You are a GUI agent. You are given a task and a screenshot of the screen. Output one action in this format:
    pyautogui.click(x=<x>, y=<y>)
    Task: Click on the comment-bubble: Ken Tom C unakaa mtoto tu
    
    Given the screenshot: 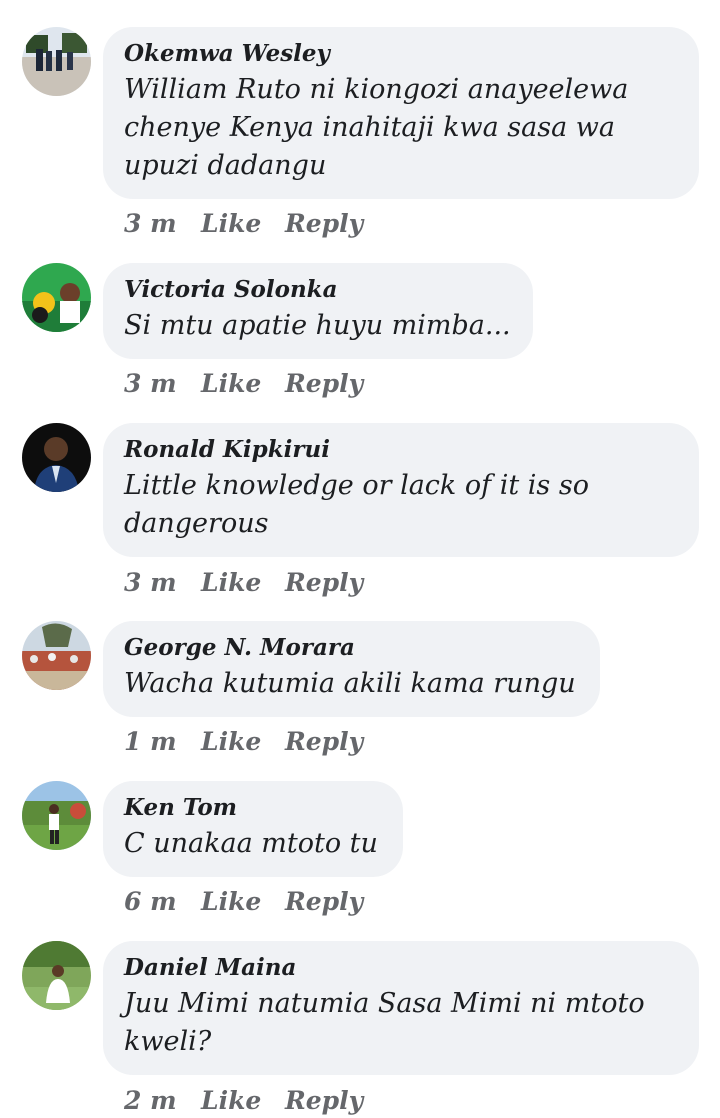 What is the action you would take?
    pyautogui.click(x=253, y=829)
    